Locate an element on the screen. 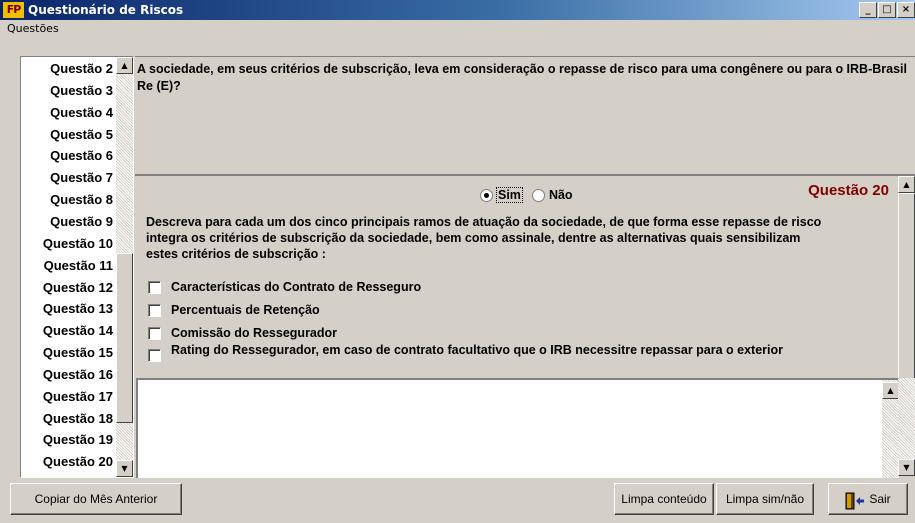  maximize-icon: □ is located at coordinates (887, 10).